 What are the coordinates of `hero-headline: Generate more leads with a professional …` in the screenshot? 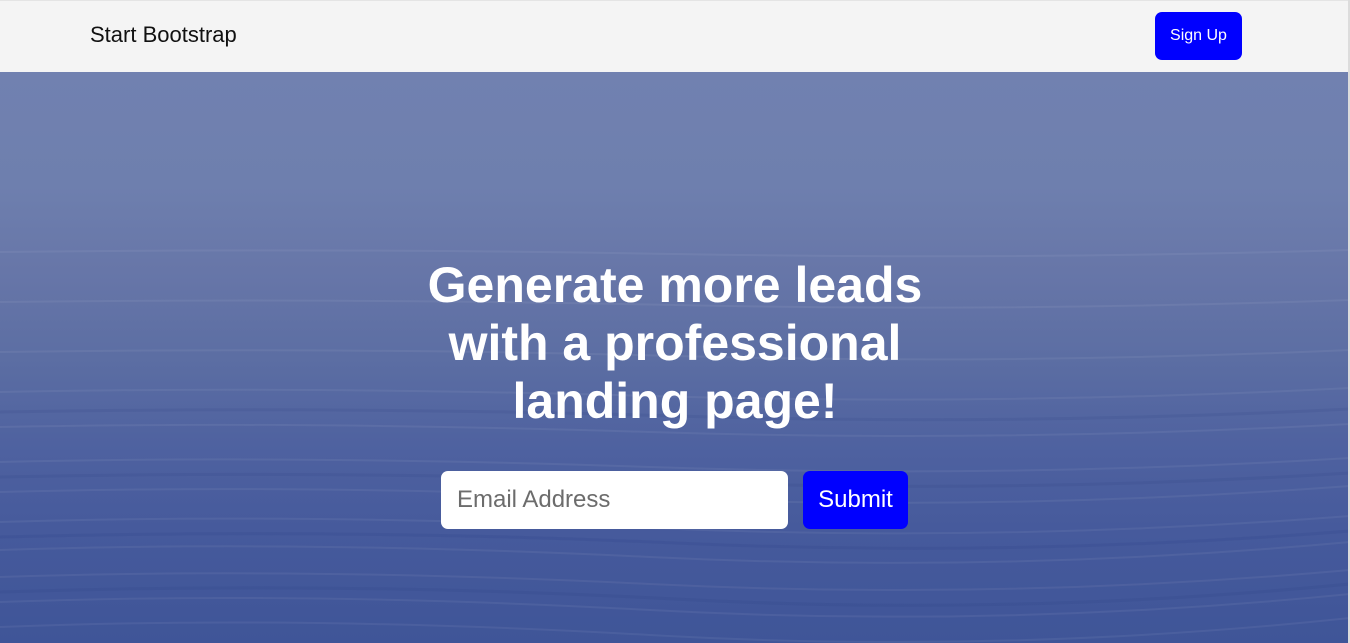 It's located at (675, 343).